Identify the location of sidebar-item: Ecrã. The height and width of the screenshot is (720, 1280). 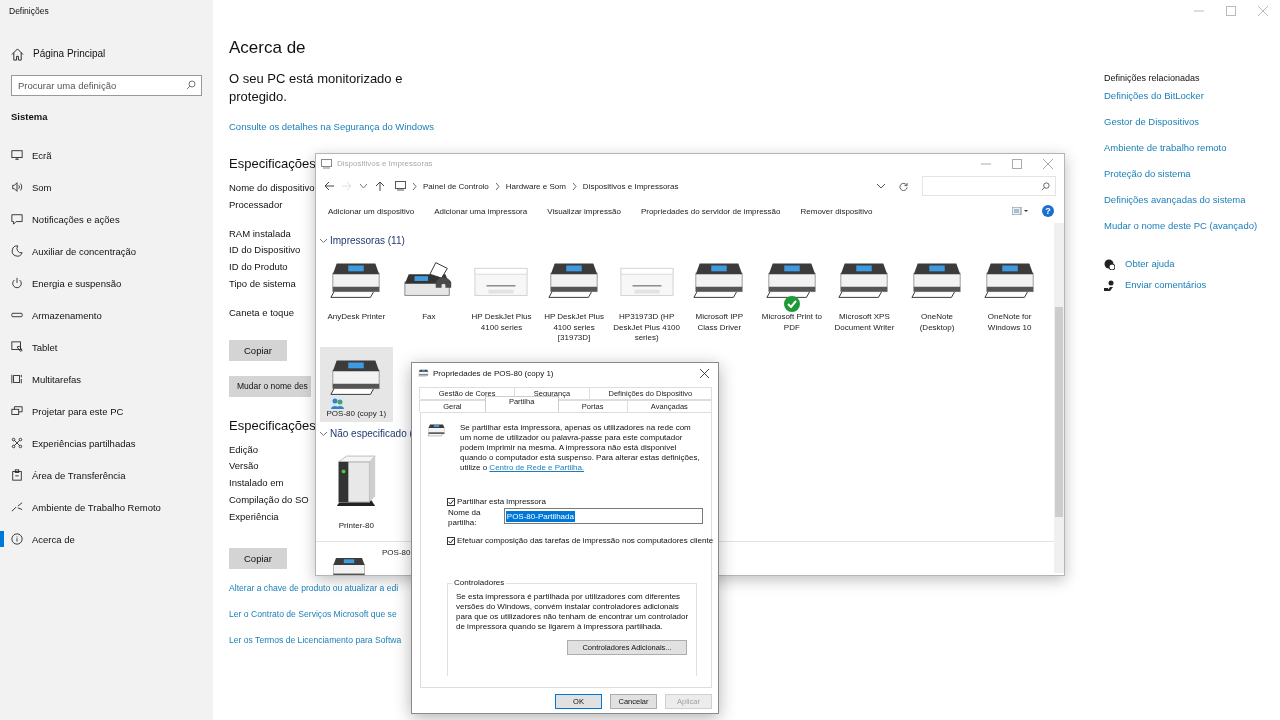
(106, 155).